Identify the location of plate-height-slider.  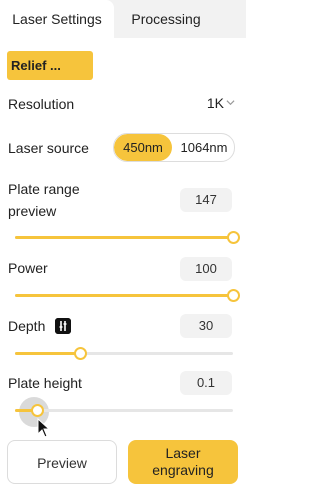
(124, 411).